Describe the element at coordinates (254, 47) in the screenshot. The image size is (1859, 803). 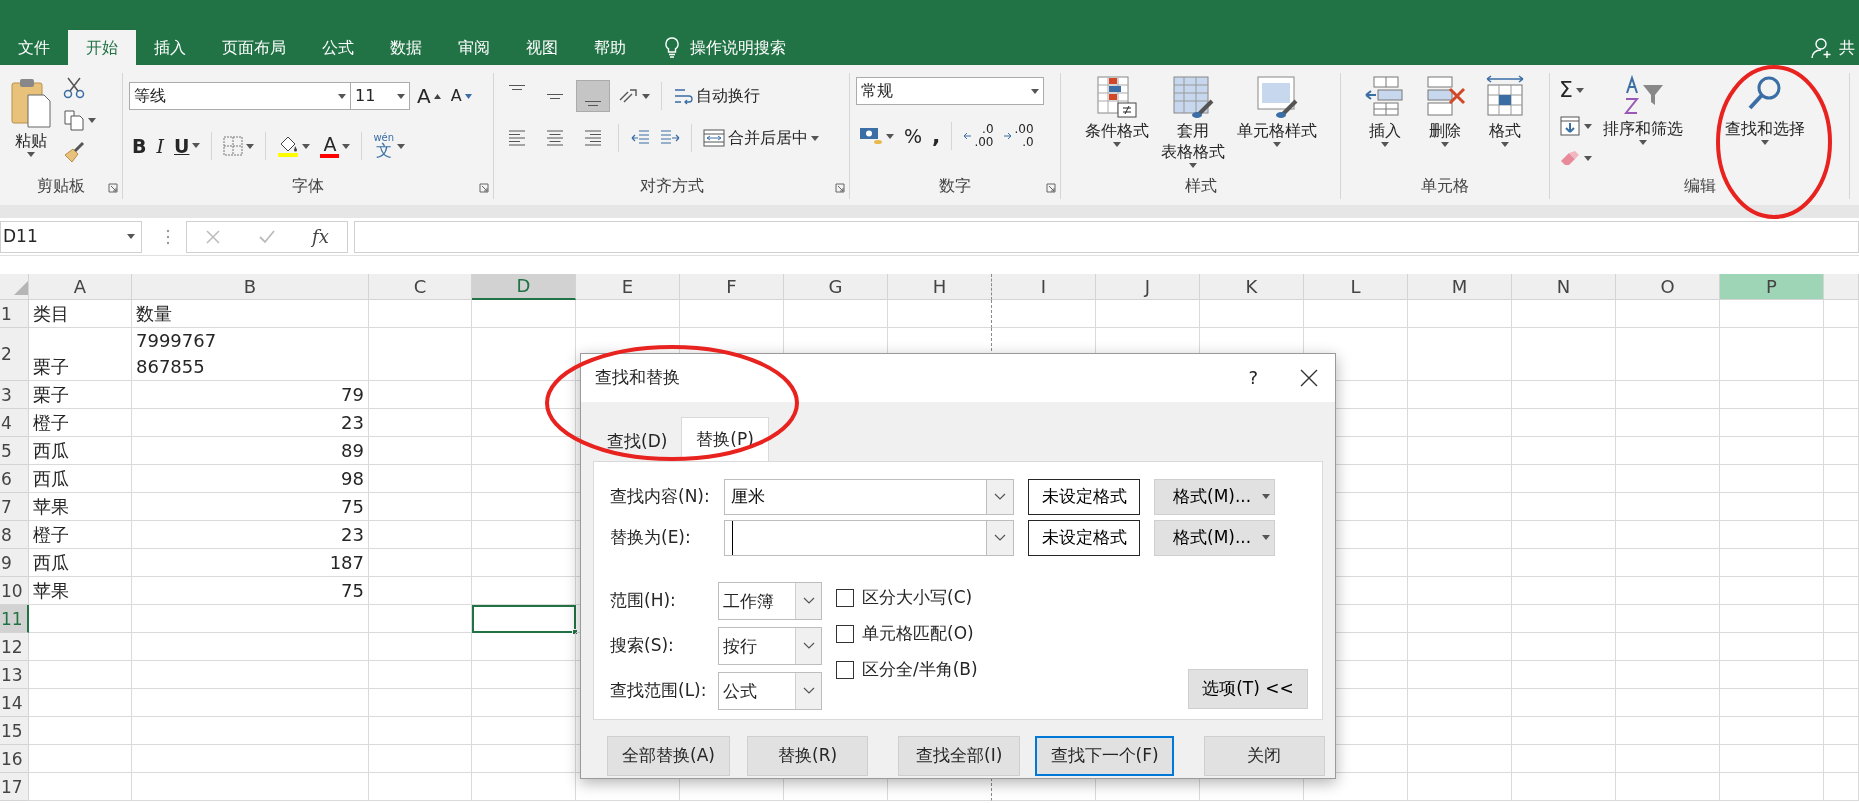
I see `ribbon-tab: 页面布局` at that location.